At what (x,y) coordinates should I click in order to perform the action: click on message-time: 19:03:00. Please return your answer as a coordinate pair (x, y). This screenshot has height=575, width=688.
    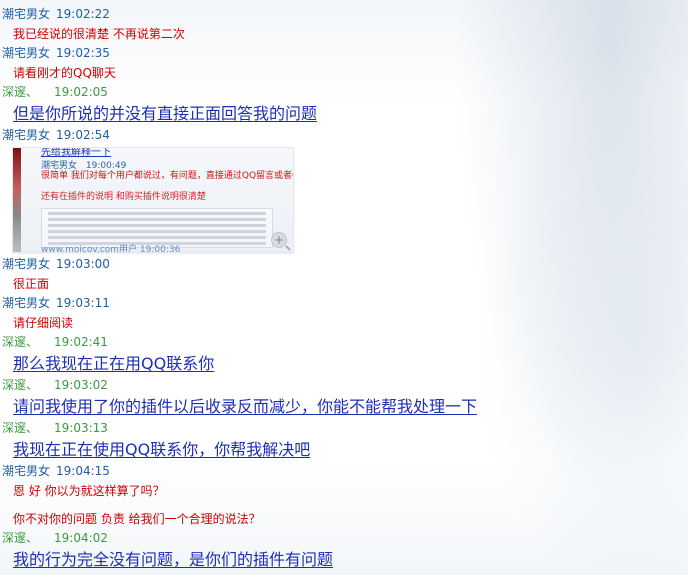
    Looking at the image, I should click on (83, 264).